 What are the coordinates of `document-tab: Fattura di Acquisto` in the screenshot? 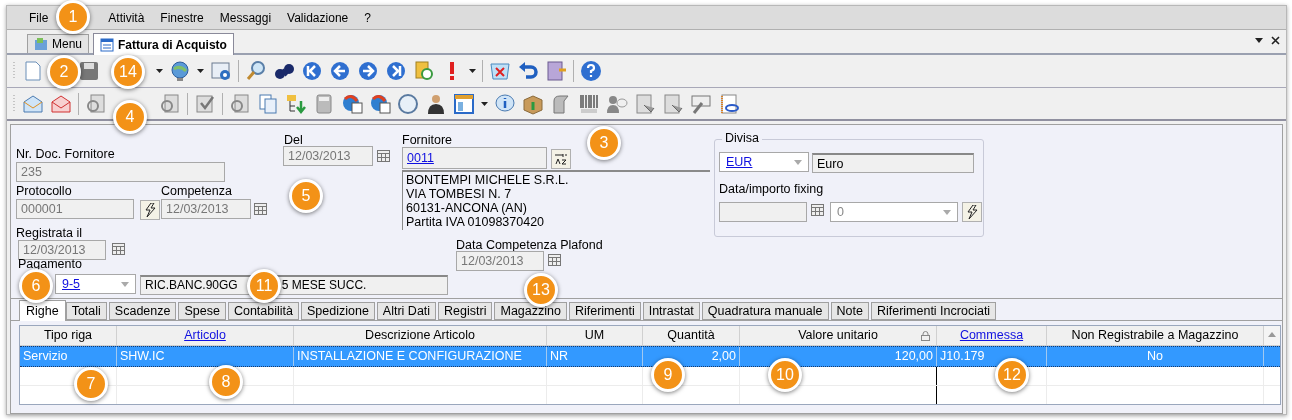 It's located at (163, 44).